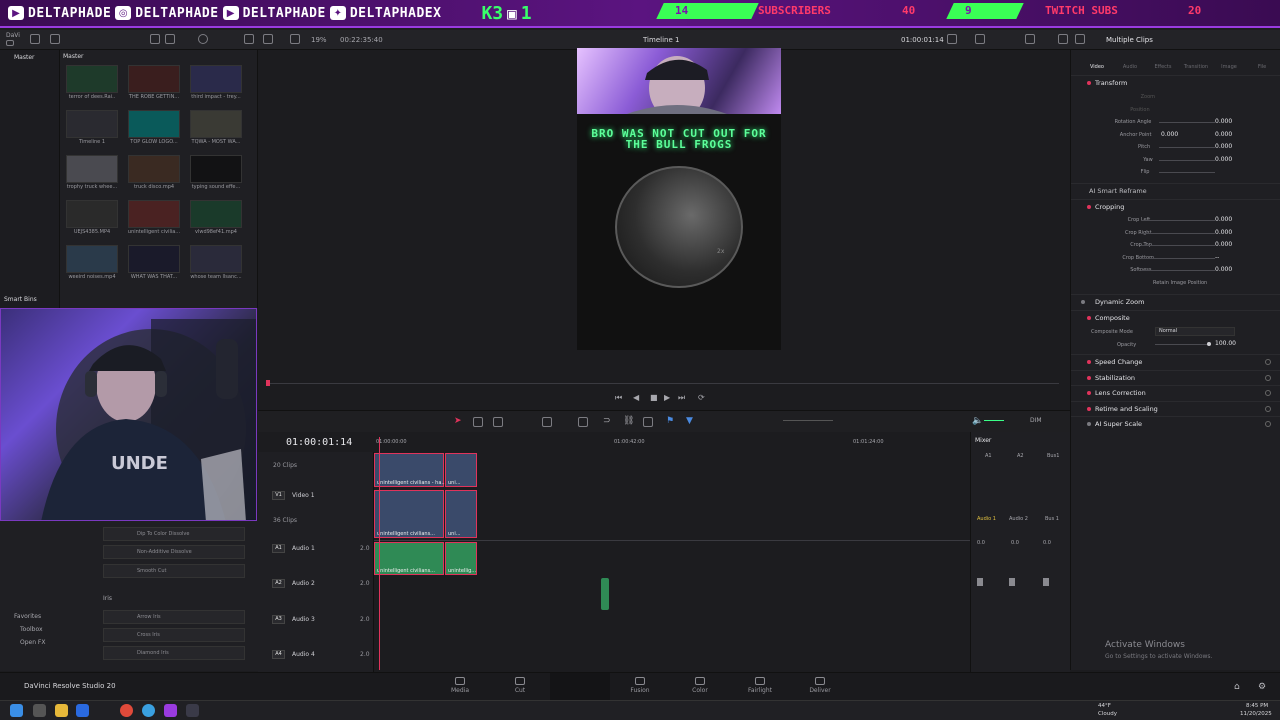 The image size is (1280, 720). I want to click on timeline-name-dropdown: Timeline 1, so click(661, 40).